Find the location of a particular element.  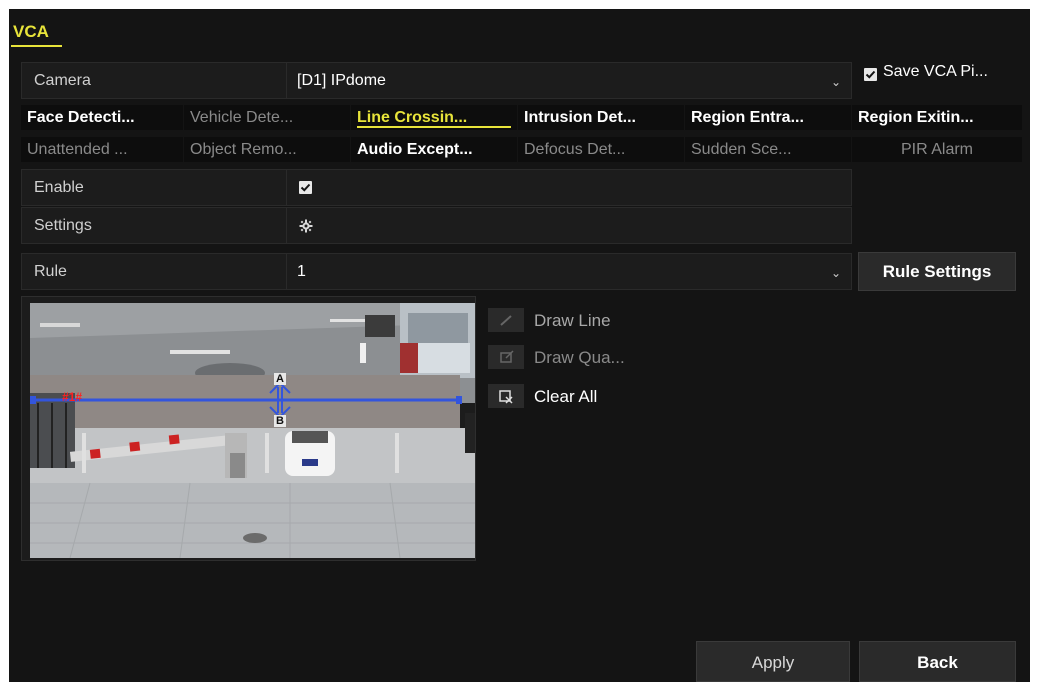

camera-row: Camera [D1] IPdome ⌄ is located at coordinates (436, 80).